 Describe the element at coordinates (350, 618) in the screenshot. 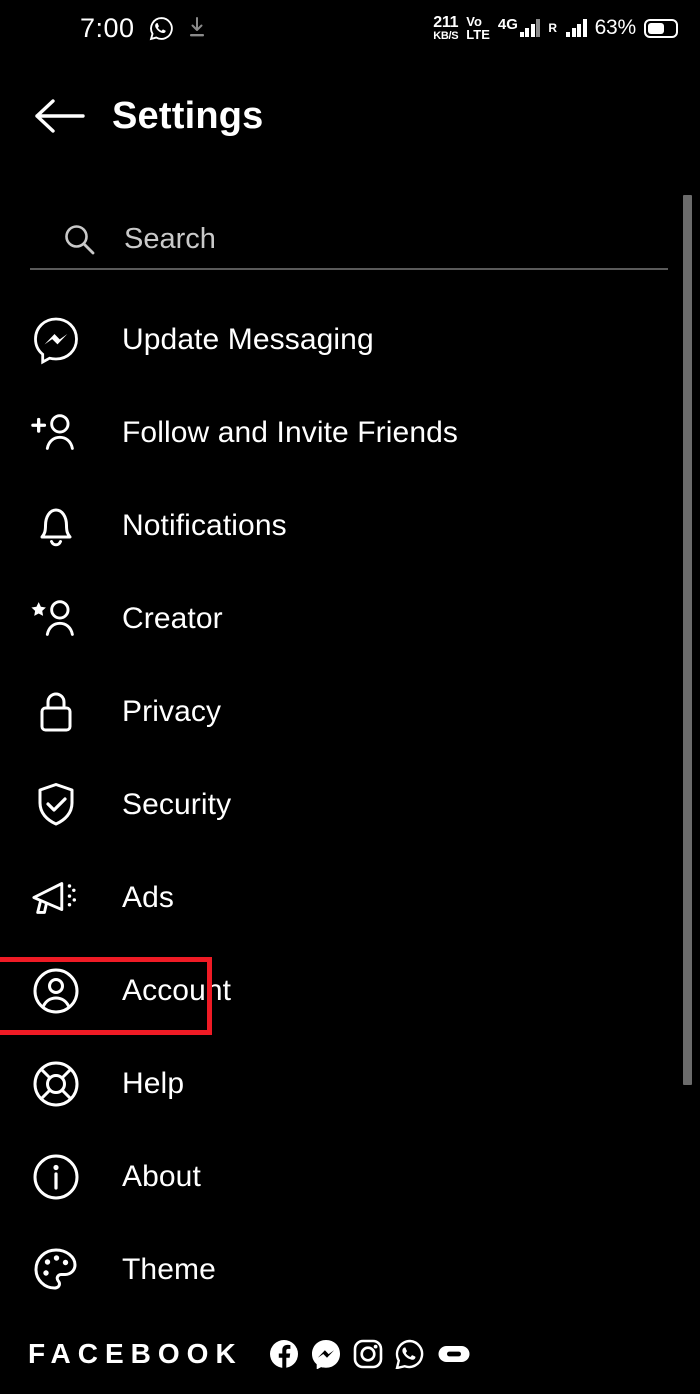

I see `settings-item-creator: Creator` at that location.